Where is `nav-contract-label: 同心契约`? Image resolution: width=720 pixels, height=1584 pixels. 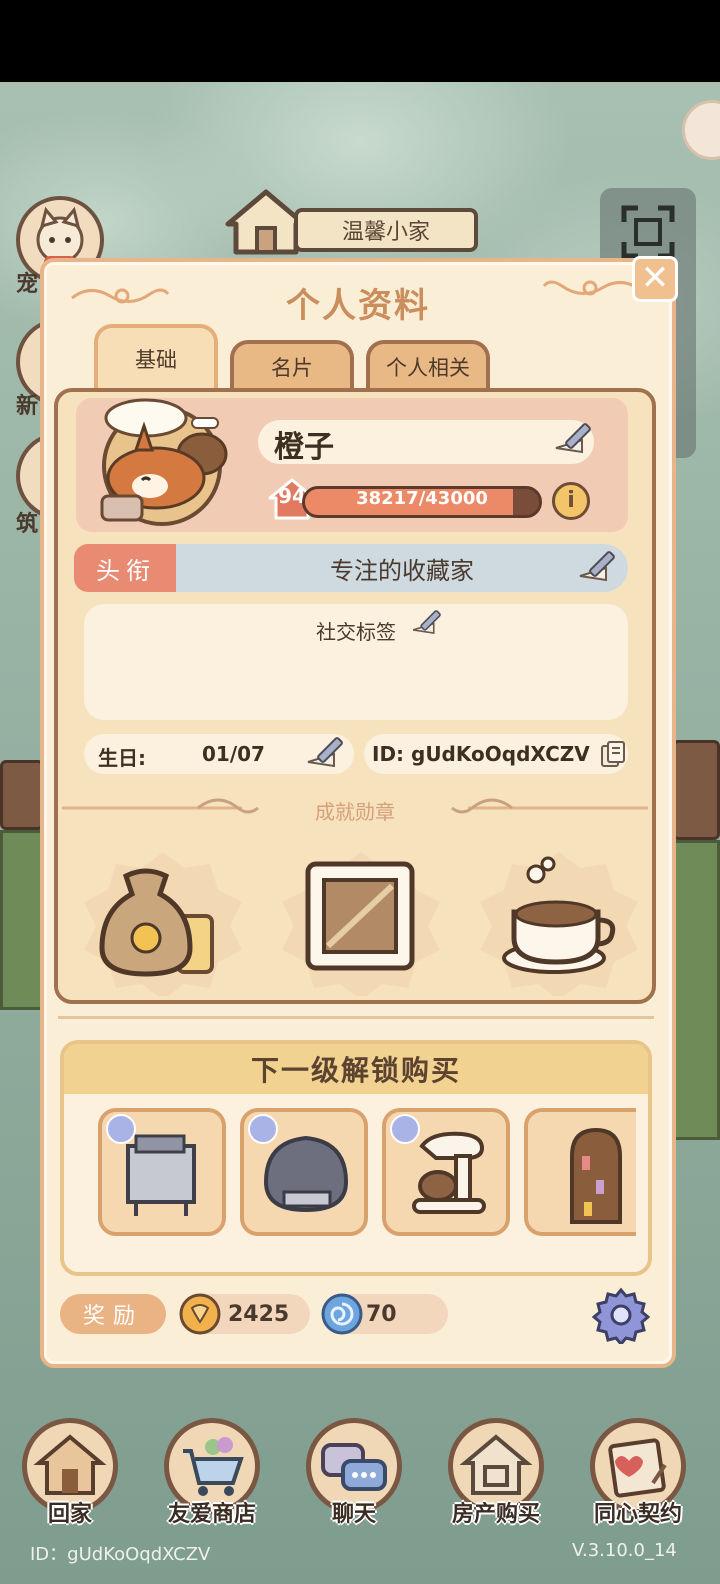 nav-contract-label: 同心契约 is located at coordinates (637, 1514).